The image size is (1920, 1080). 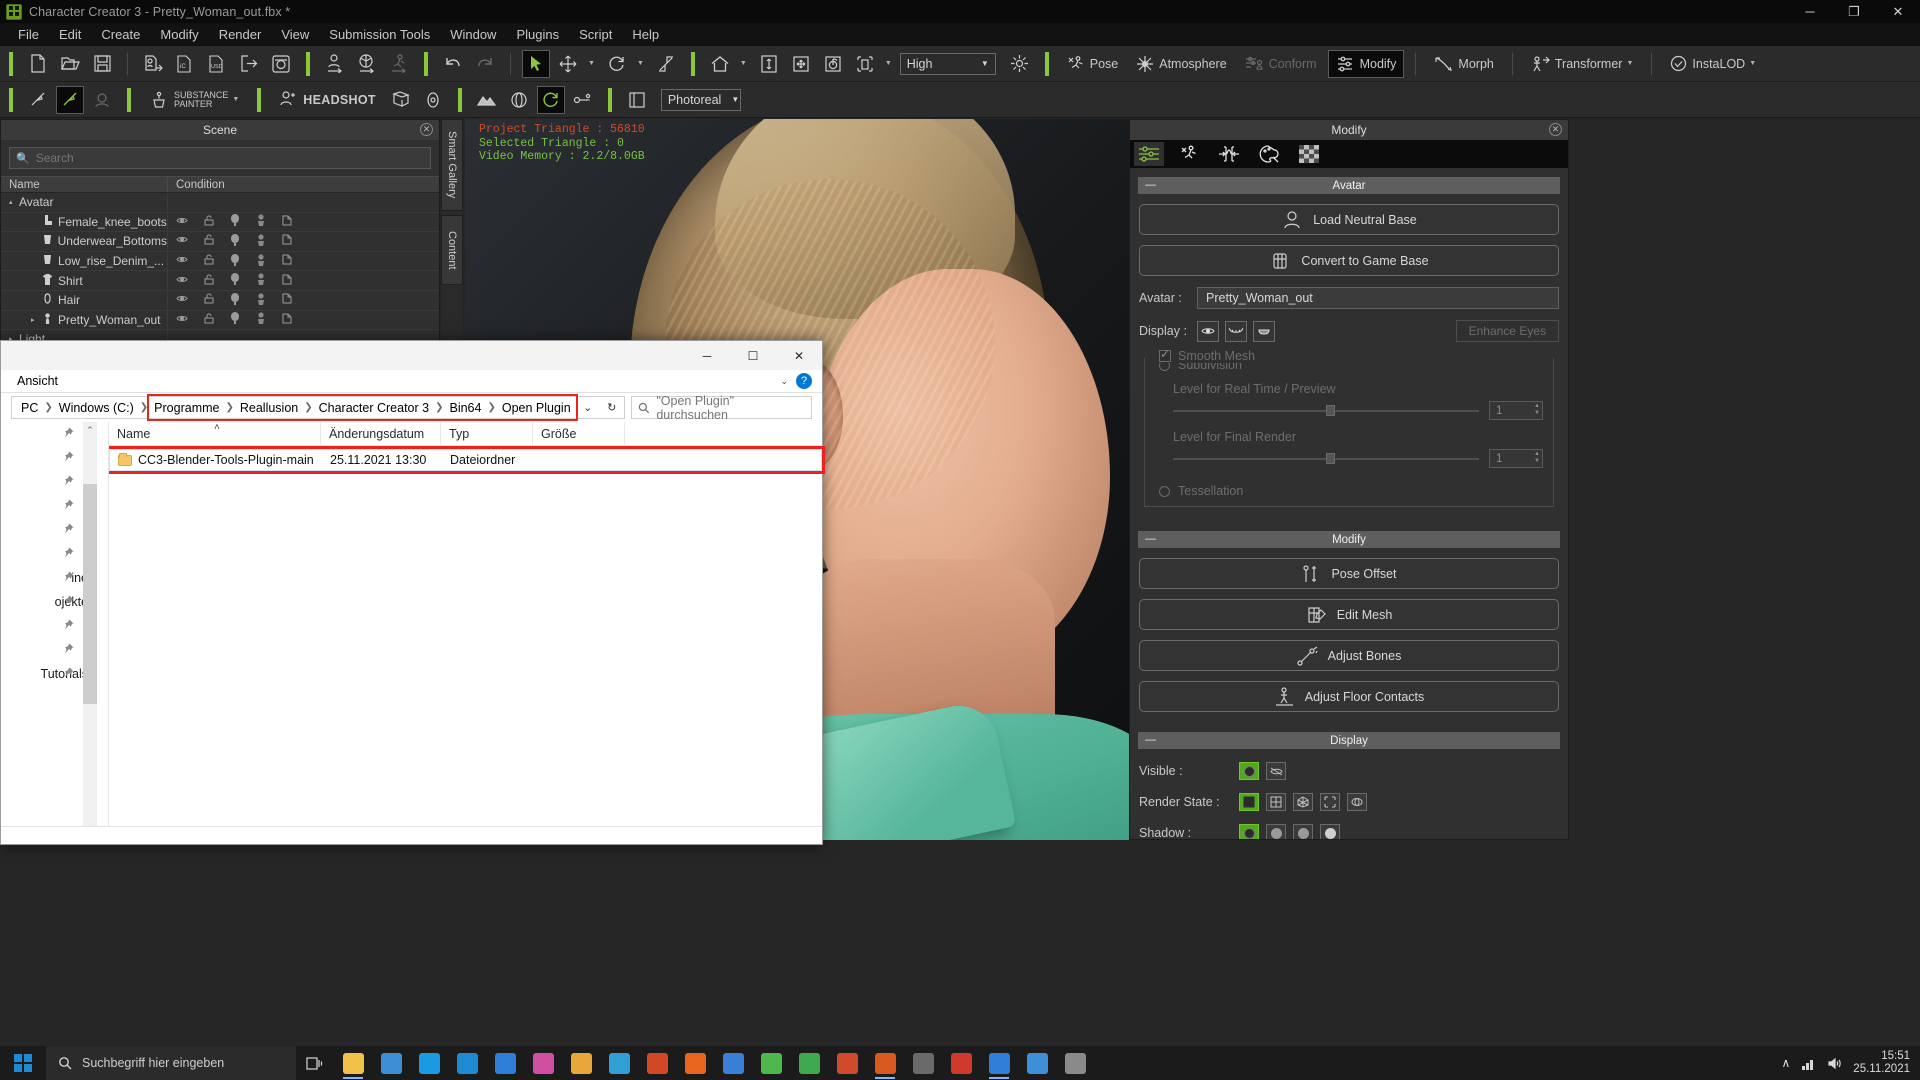 What do you see at coordinates (1181, 64) in the screenshot?
I see `atmosphere-button: Atmosphere` at bounding box center [1181, 64].